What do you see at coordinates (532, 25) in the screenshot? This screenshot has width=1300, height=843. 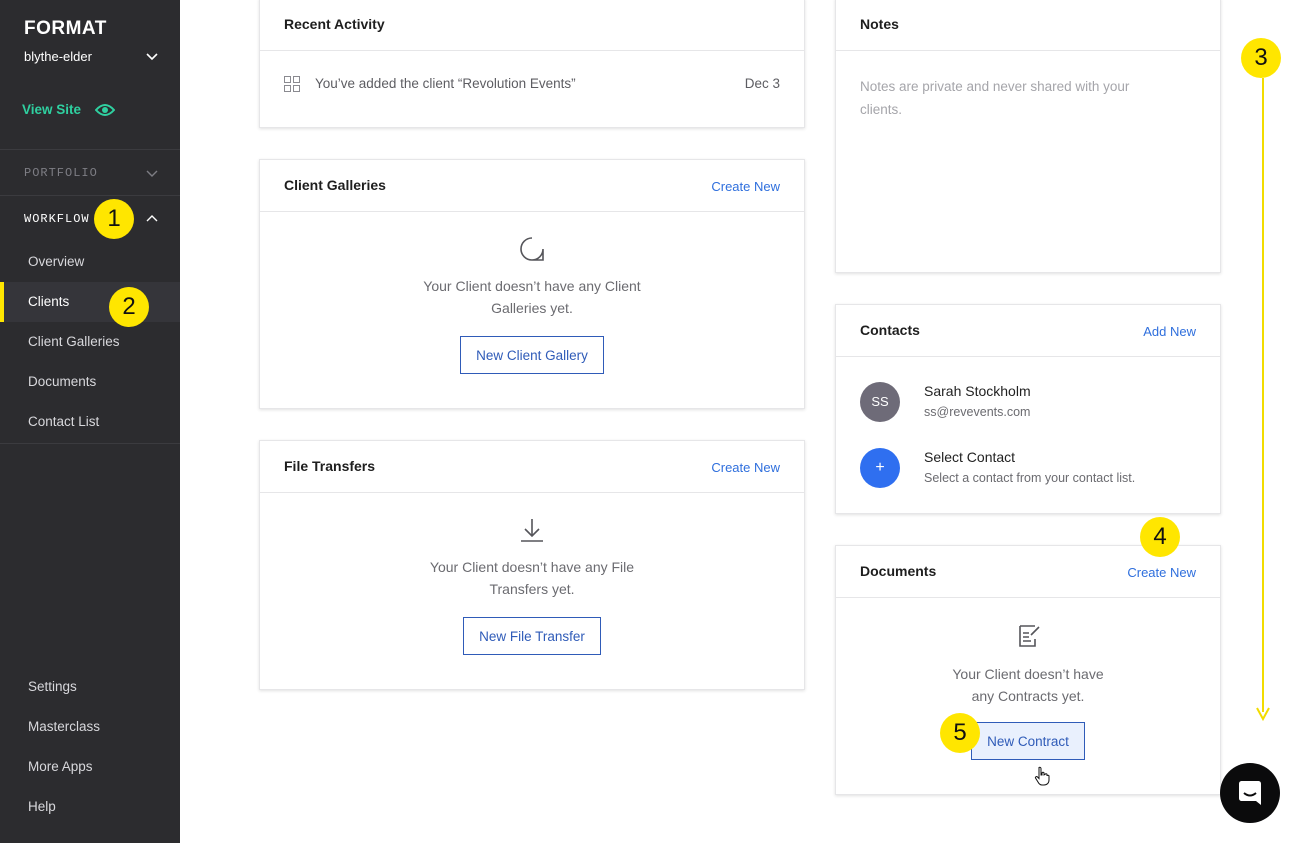 I see `card-header: Recent Activity` at bounding box center [532, 25].